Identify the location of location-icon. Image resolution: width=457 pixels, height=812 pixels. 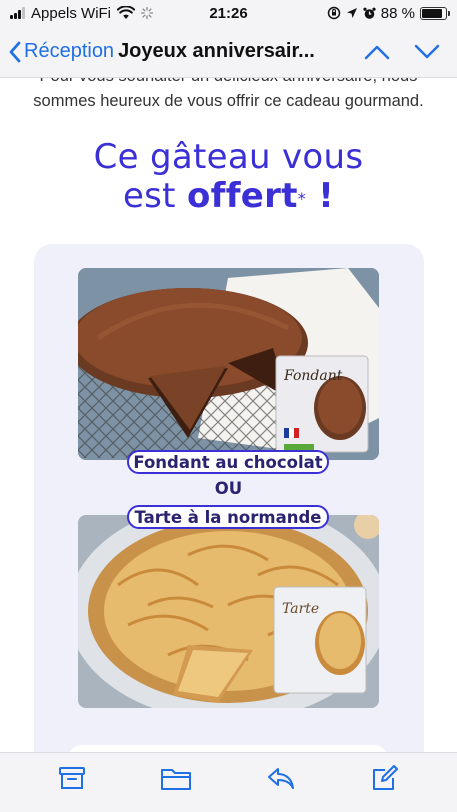
(351, 13).